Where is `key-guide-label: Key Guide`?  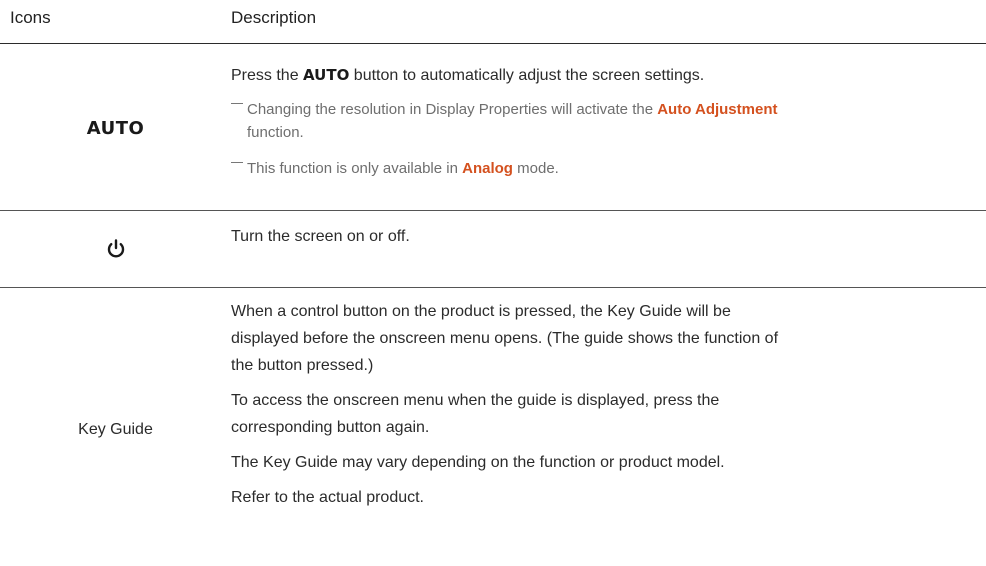
key-guide-label: Key Guide is located at coordinates (115, 429).